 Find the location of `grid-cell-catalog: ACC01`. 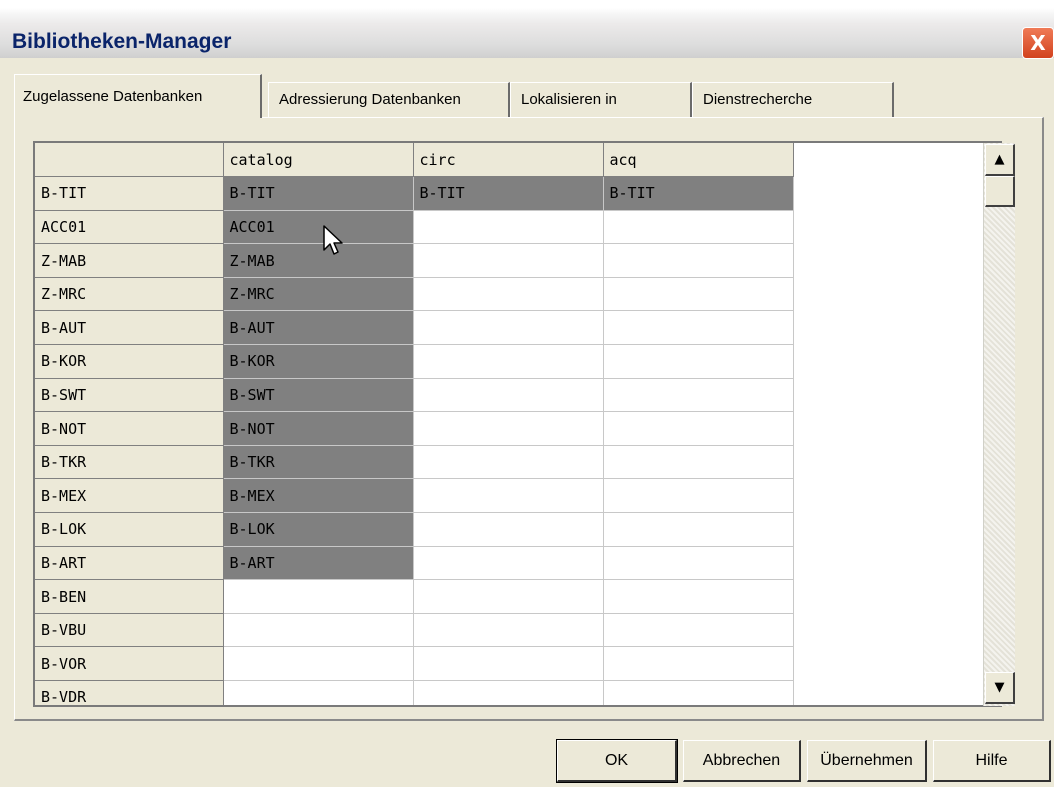

grid-cell-catalog: ACC01 is located at coordinates (318, 227).